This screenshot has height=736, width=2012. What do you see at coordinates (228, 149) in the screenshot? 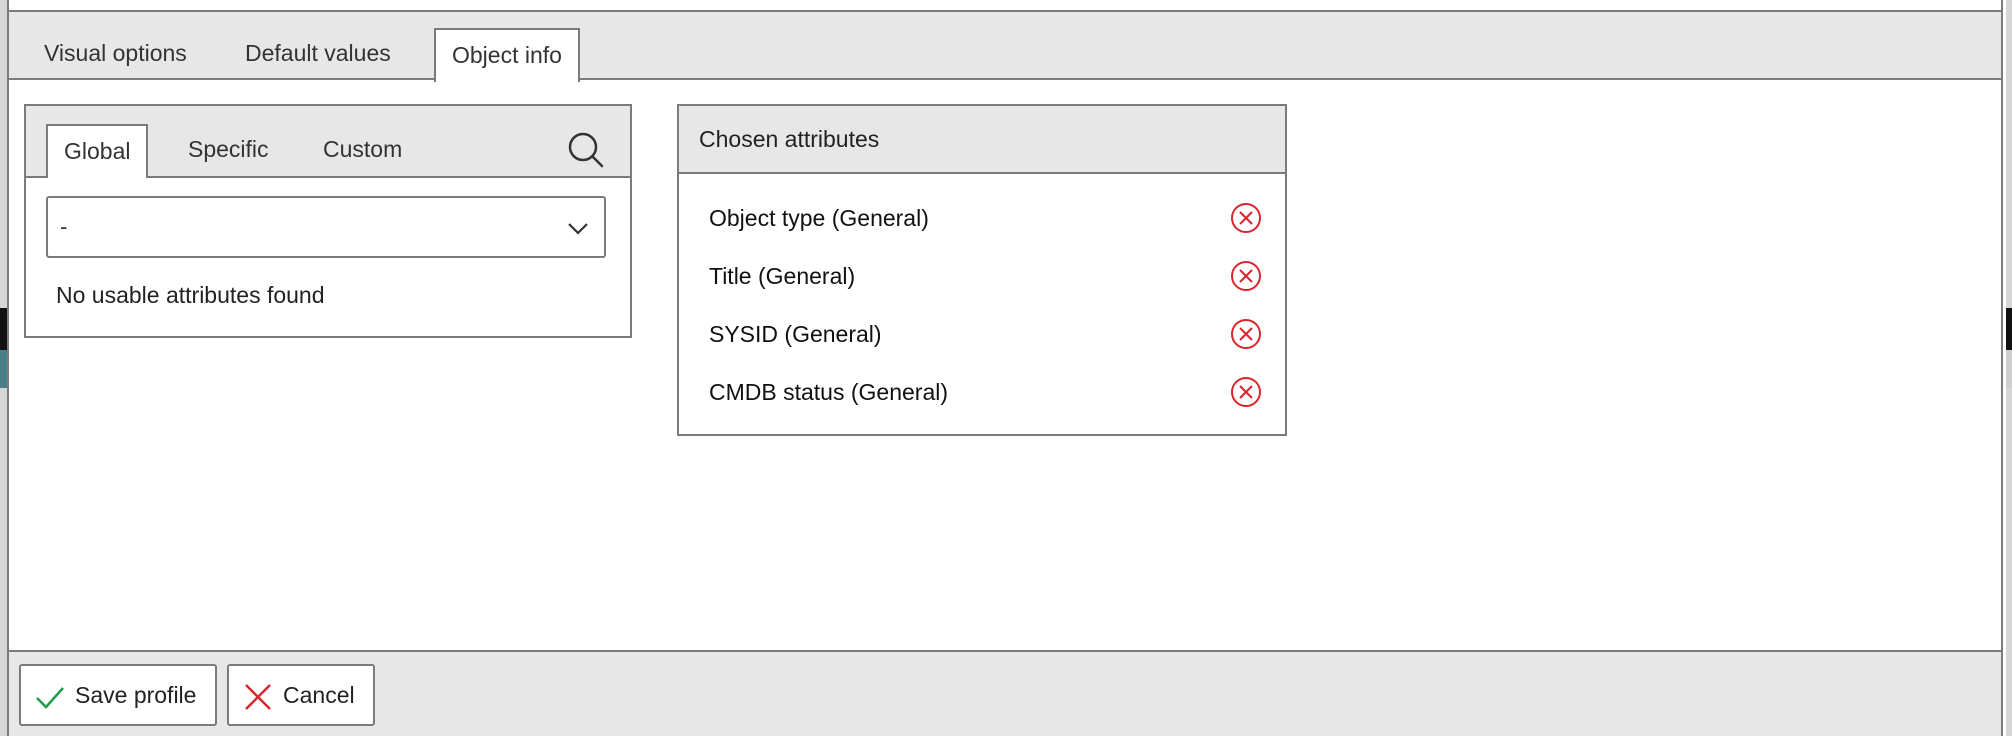
I see `tab-specific: Specific` at bounding box center [228, 149].